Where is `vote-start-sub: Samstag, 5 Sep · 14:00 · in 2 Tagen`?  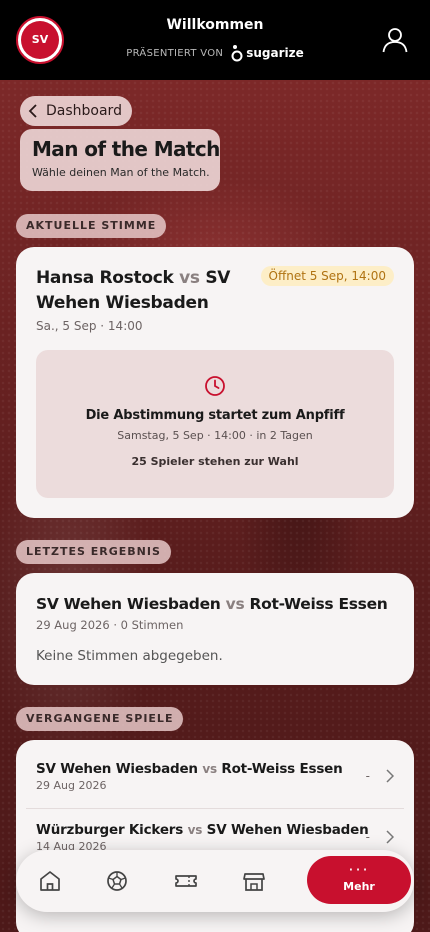
vote-start-sub: Samstag, 5 Sep · 14:00 · in 2 Tagen is located at coordinates (215, 435).